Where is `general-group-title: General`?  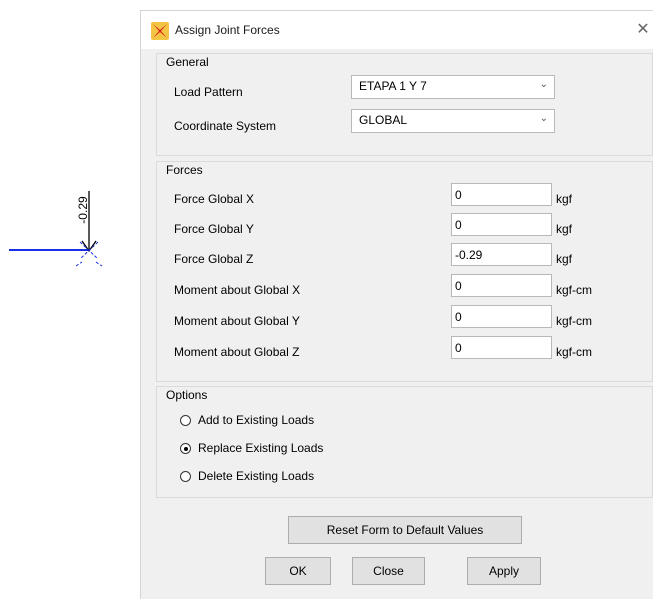 general-group-title: General is located at coordinates (187, 62).